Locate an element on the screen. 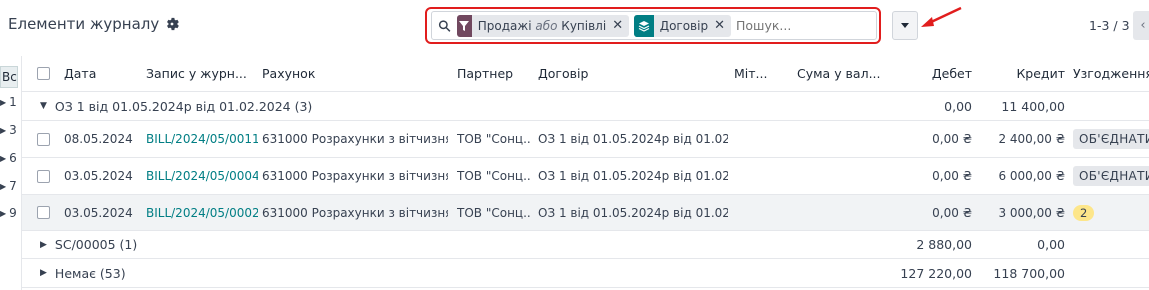 This screenshot has height=290, width=1149. group-row: ▶ Немає (53) 127 220,00 118 700,00 is located at coordinates (585, 273).